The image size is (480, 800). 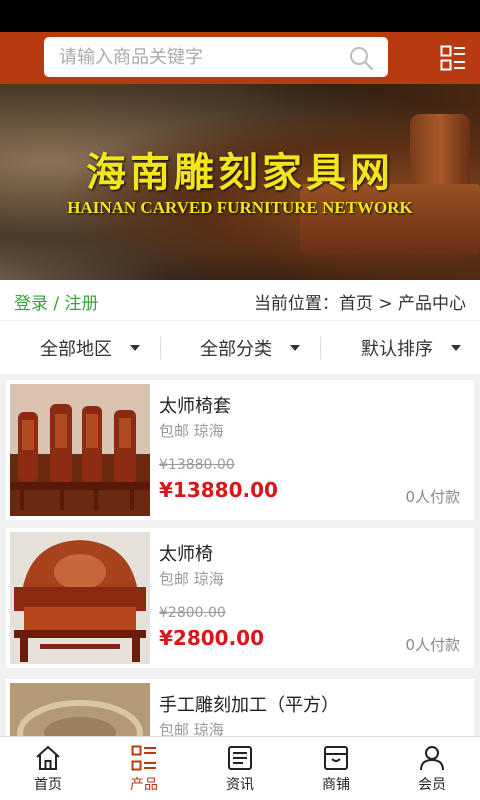 What do you see at coordinates (240, 16) in the screenshot?
I see `status-bar` at bounding box center [240, 16].